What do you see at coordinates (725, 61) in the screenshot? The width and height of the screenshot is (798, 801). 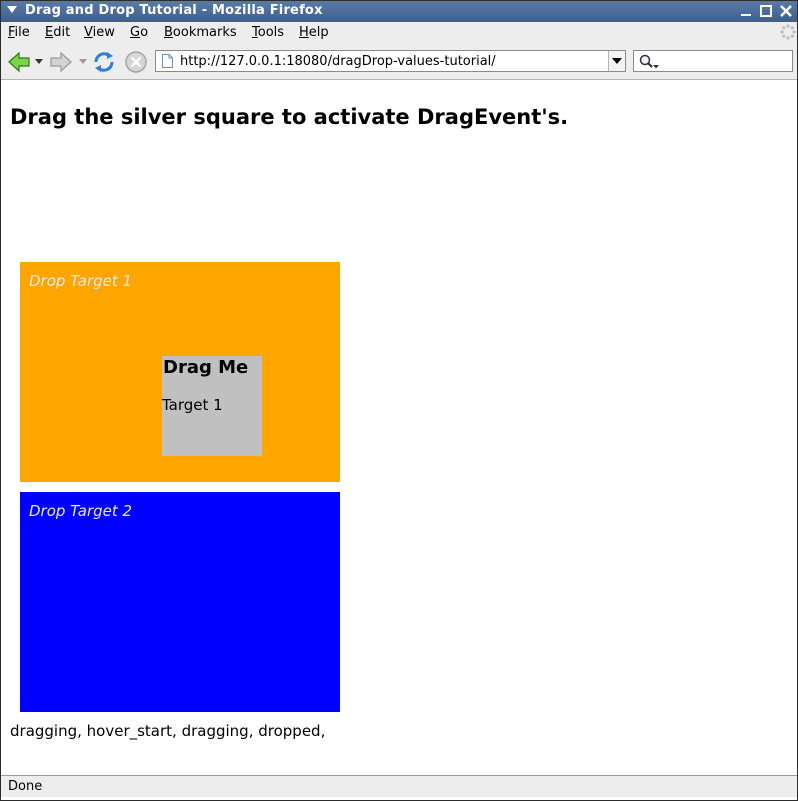 I see `search-input` at bounding box center [725, 61].